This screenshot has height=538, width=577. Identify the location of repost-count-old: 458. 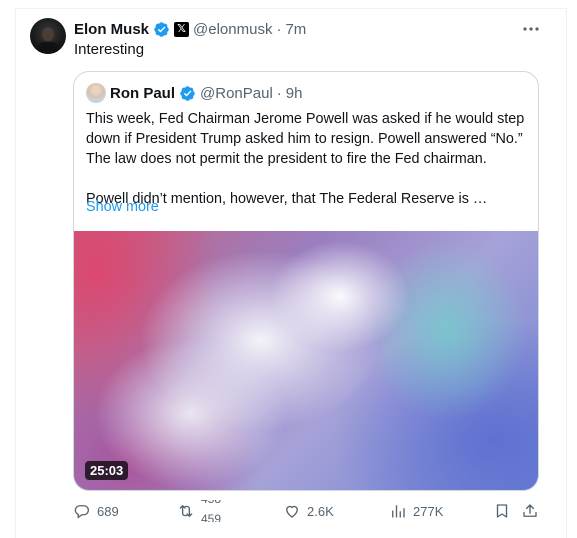
(211, 502).